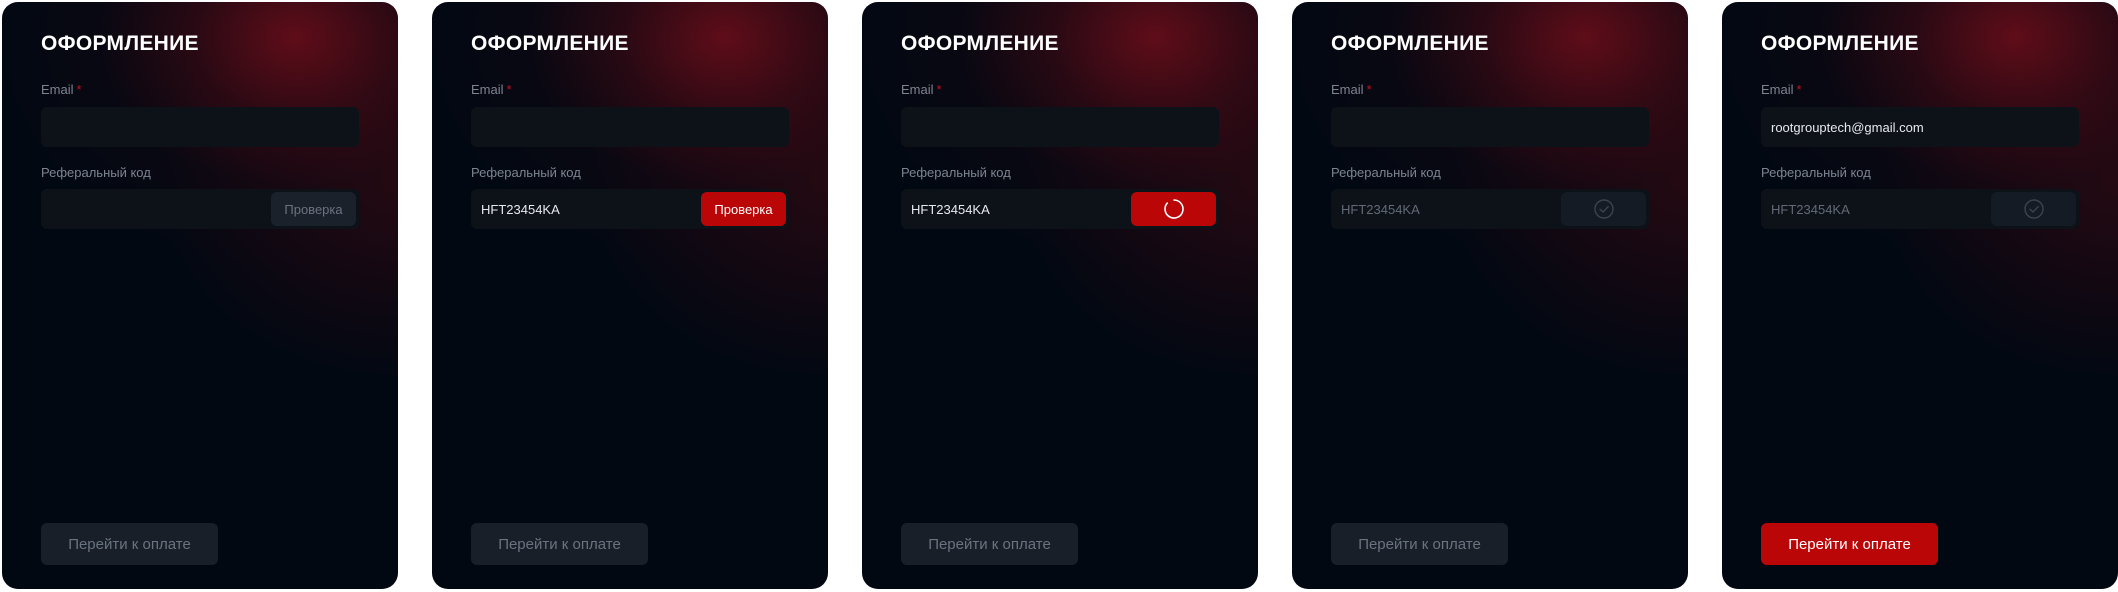 The image size is (2118, 592). I want to click on spinner-icon, so click(1174, 209).